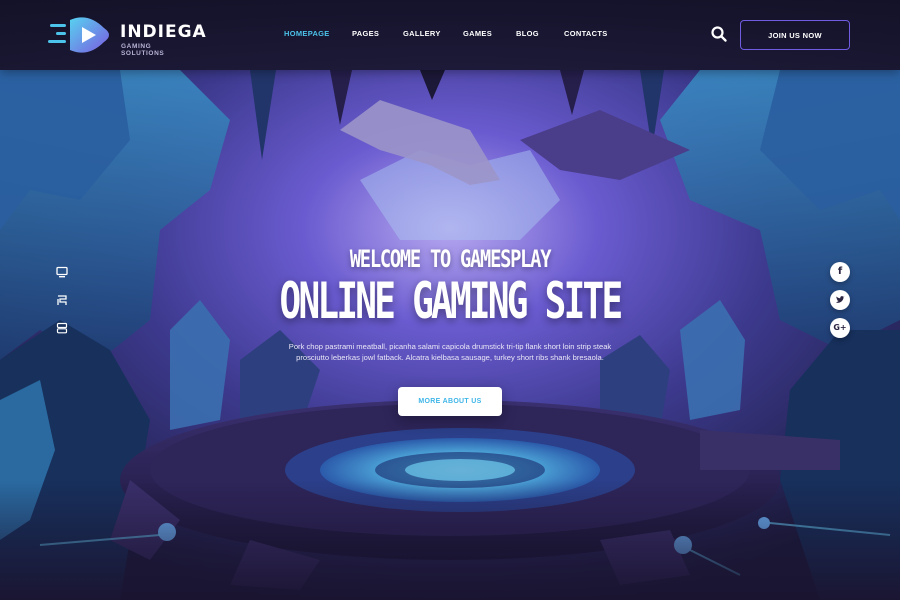 Image resolution: width=900 pixels, height=600 pixels. I want to click on nav-item-contacts: CONTACTS, so click(586, 33).